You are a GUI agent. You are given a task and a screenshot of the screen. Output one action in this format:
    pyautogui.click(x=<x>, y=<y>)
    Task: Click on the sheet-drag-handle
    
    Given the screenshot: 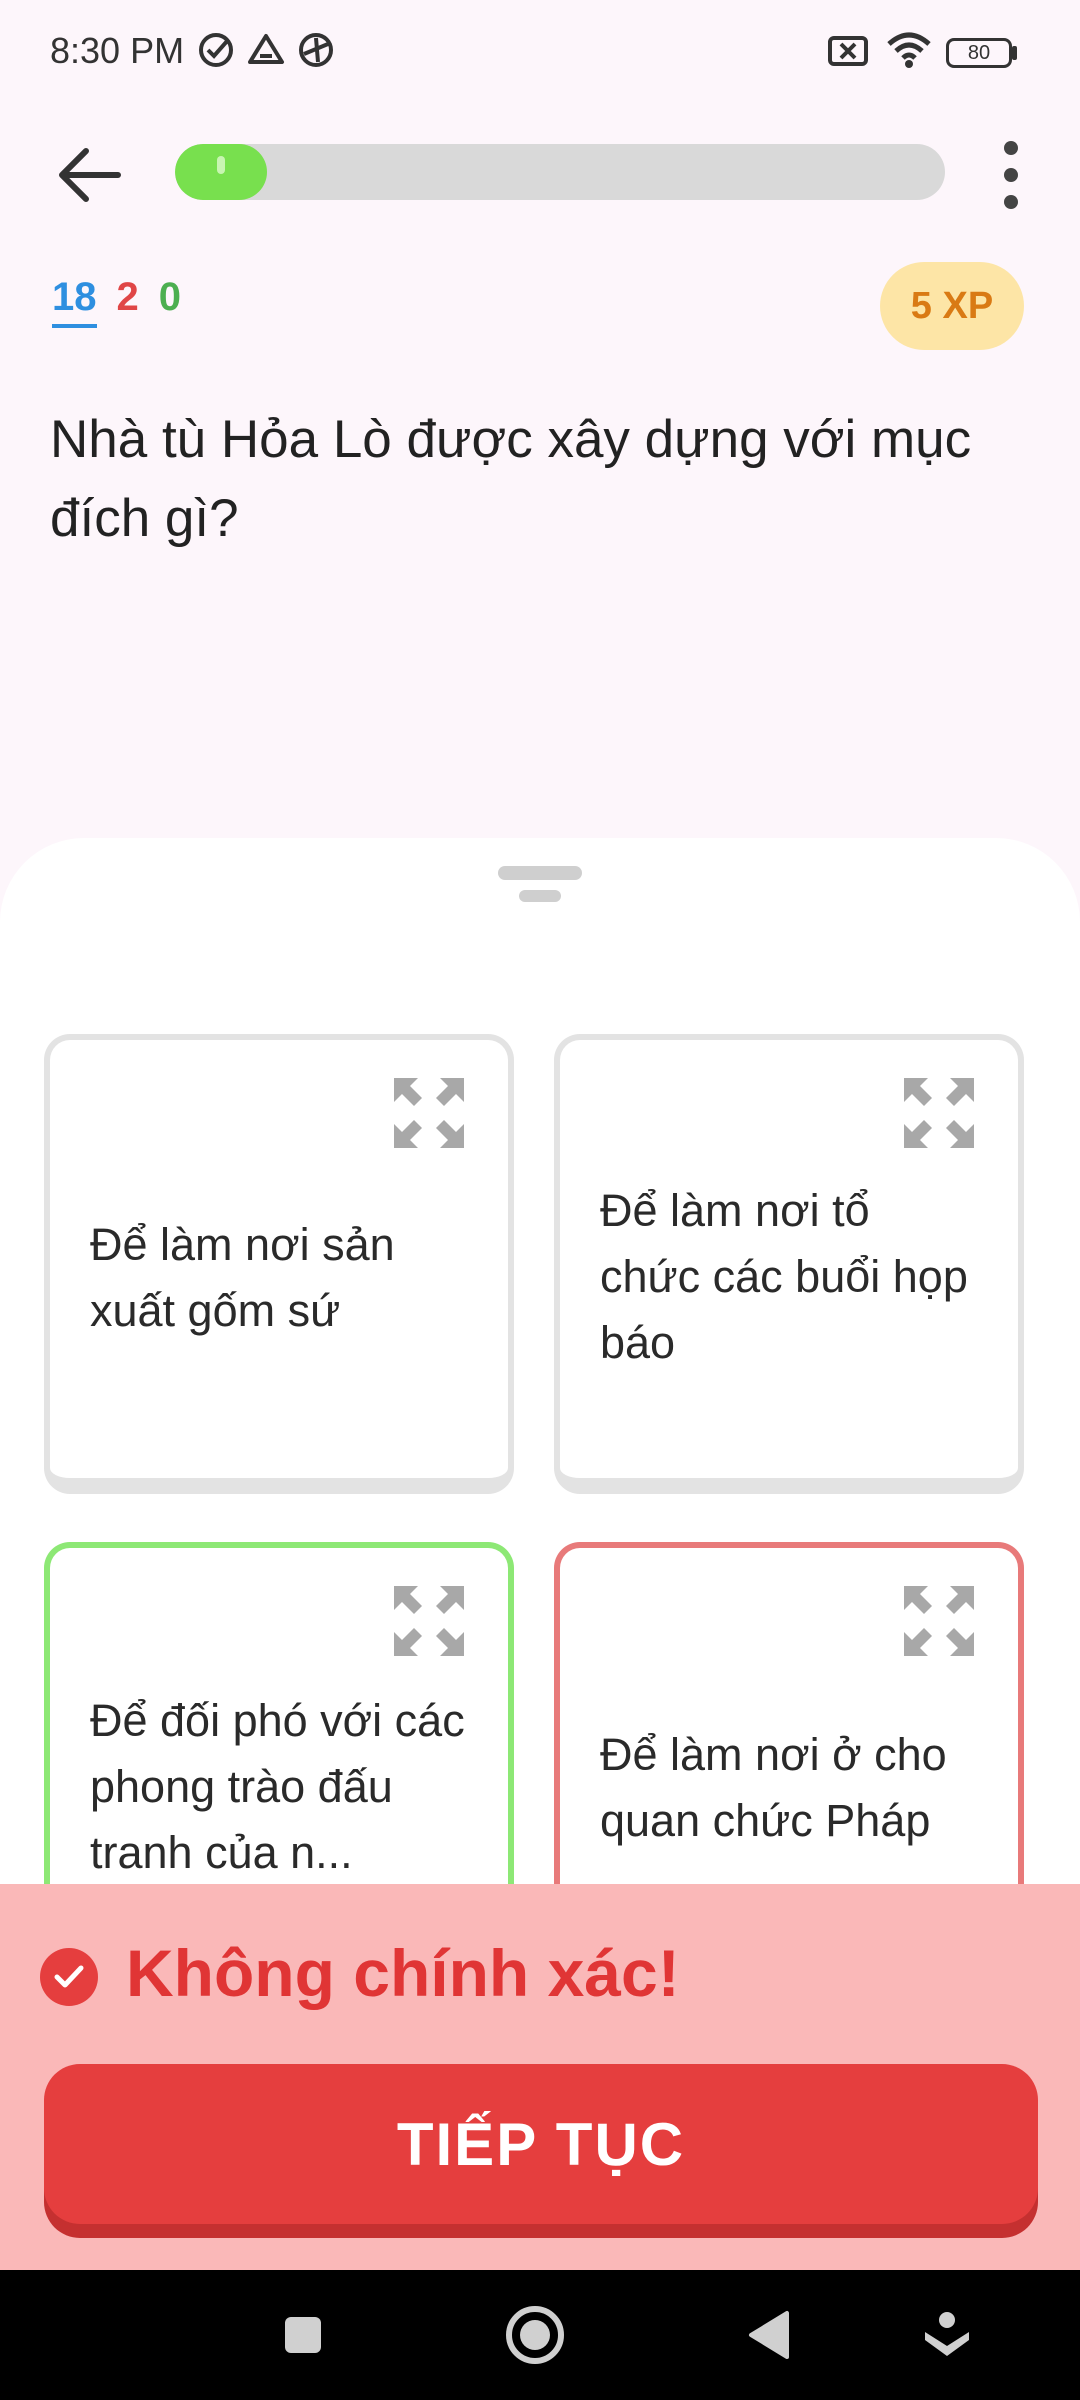 What is the action you would take?
    pyautogui.click(x=540, y=885)
    